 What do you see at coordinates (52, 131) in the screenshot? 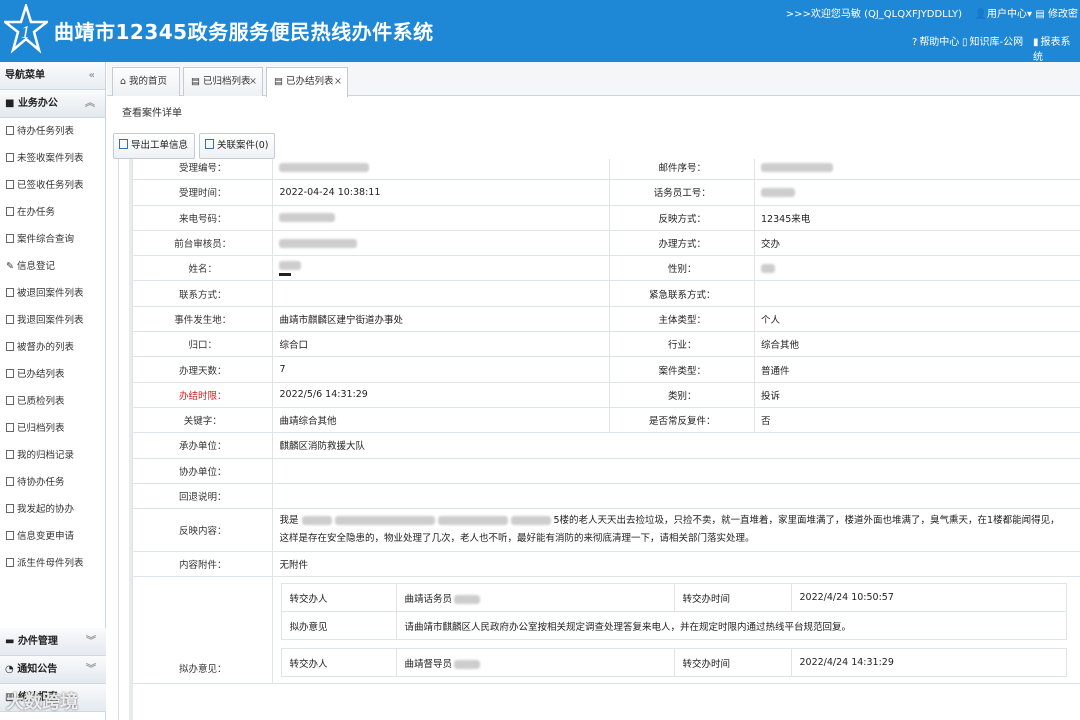
I see `sidebar-item-pending-tasks: 待办任务列表` at bounding box center [52, 131].